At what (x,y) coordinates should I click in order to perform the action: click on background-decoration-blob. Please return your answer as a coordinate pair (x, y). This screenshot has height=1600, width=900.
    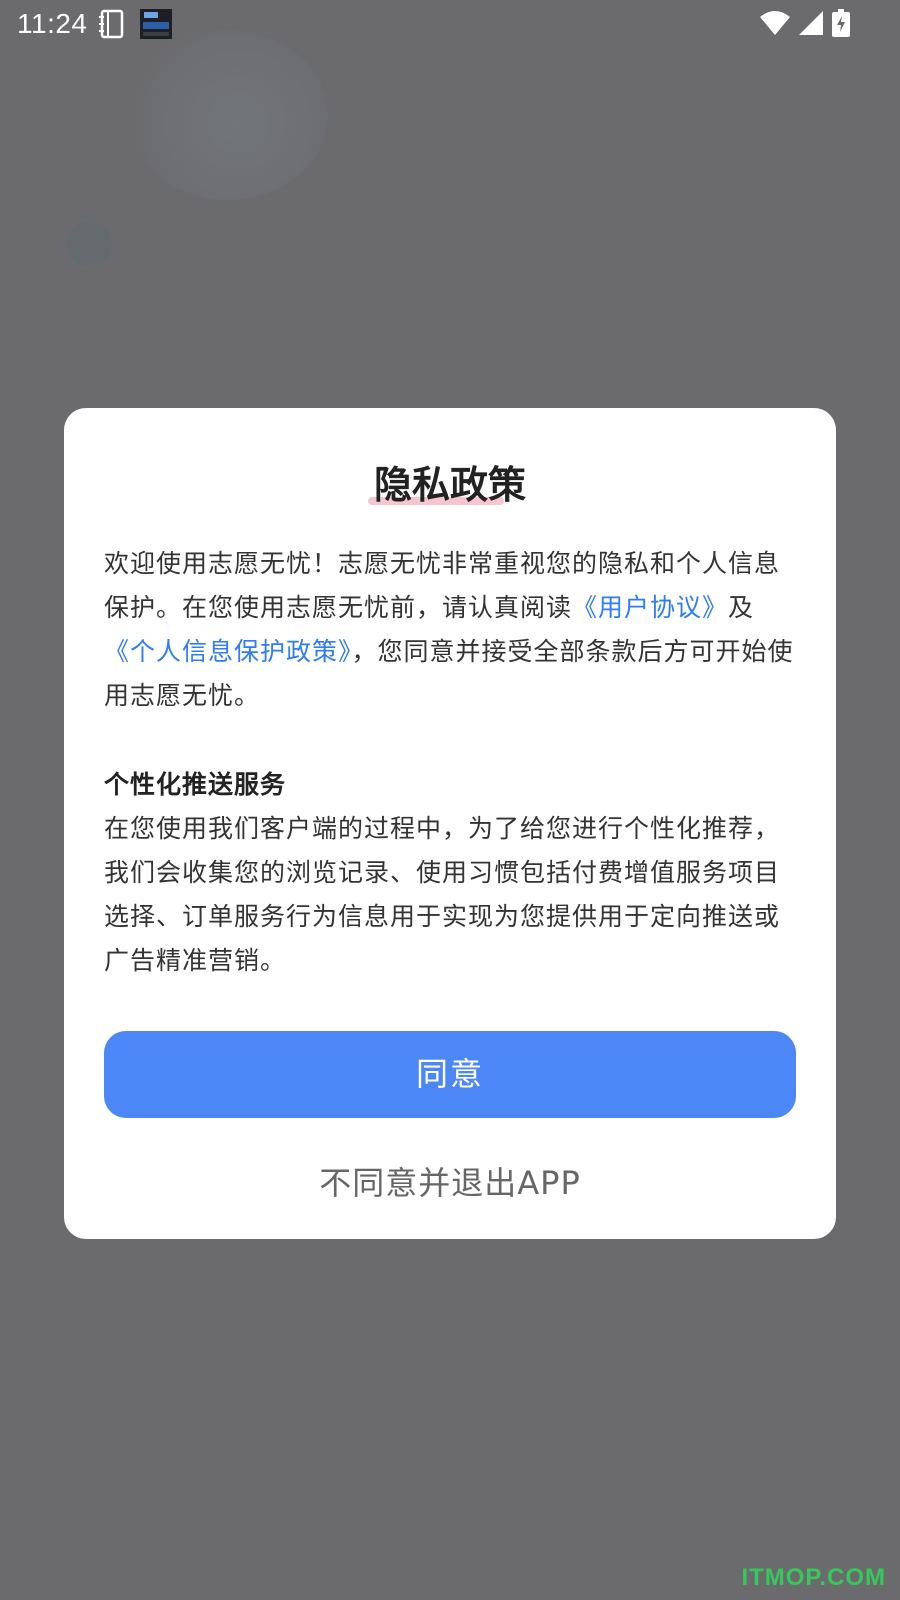
    Looking at the image, I should click on (228, 115).